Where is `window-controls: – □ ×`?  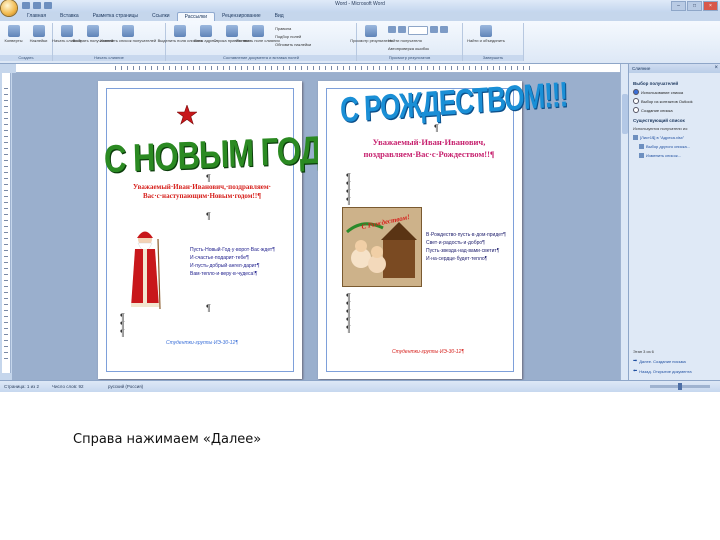 window-controls: – □ × is located at coordinates (694, 6).